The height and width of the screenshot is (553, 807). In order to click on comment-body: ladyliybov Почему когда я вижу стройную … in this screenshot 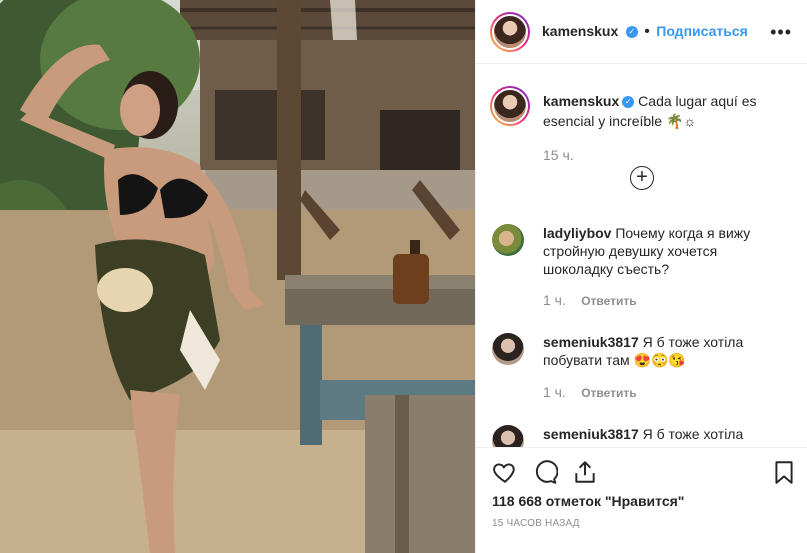, I will do `click(658, 251)`.